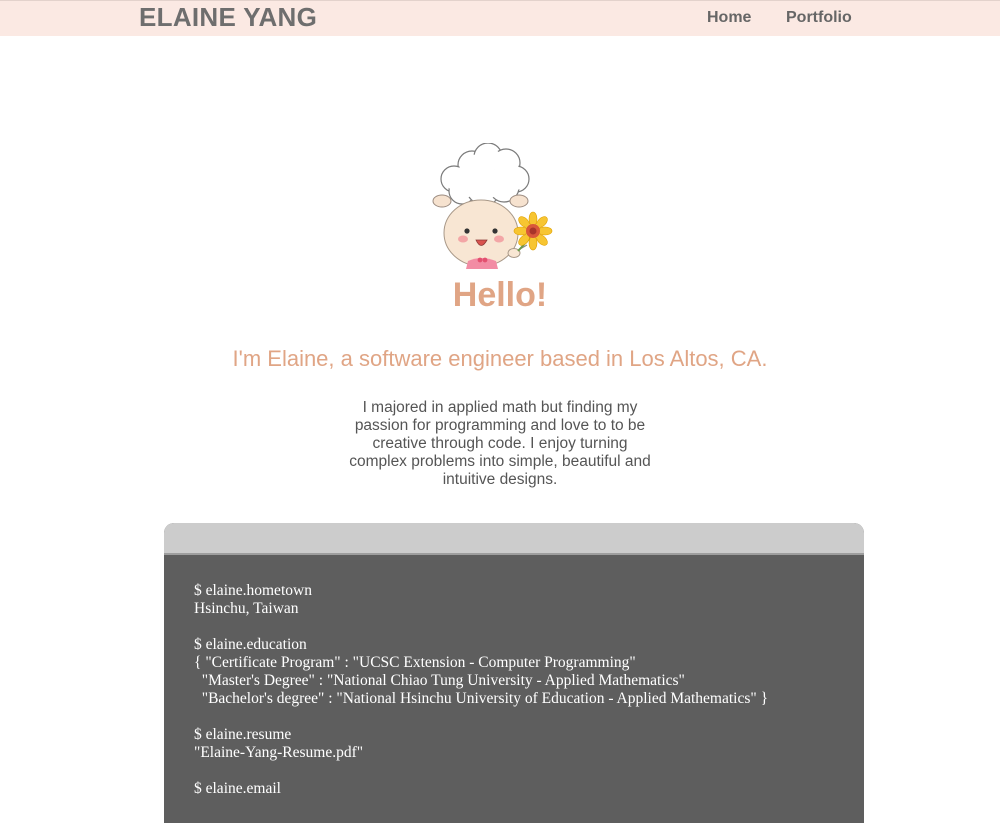 The width and height of the screenshot is (1000, 823). Describe the element at coordinates (246, 608) in the screenshot. I see `terminal-output: Hsinchu, Taiwan` at that location.